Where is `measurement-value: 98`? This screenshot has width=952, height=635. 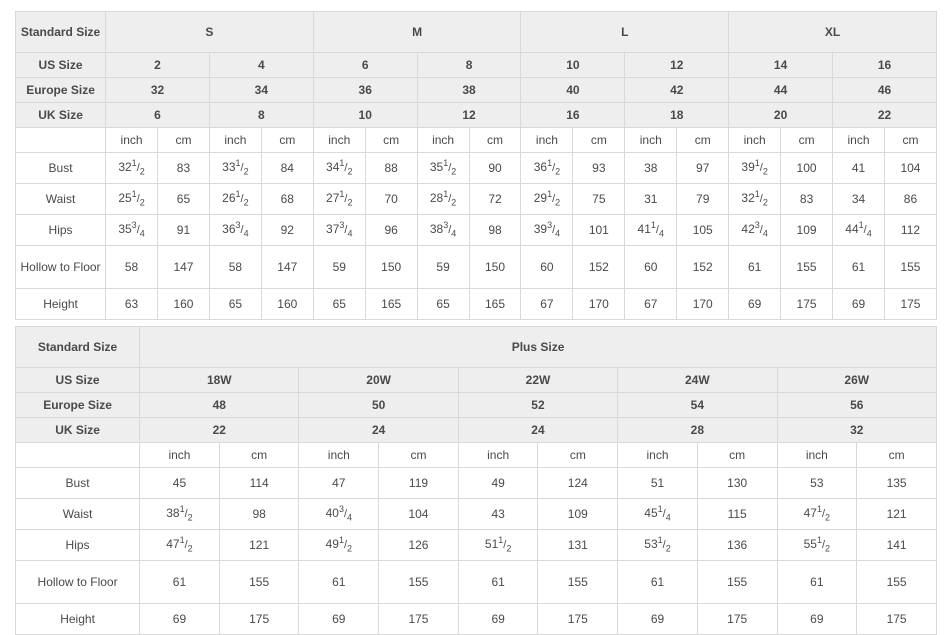
measurement-value: 98 is located at coordinates (495, 230).